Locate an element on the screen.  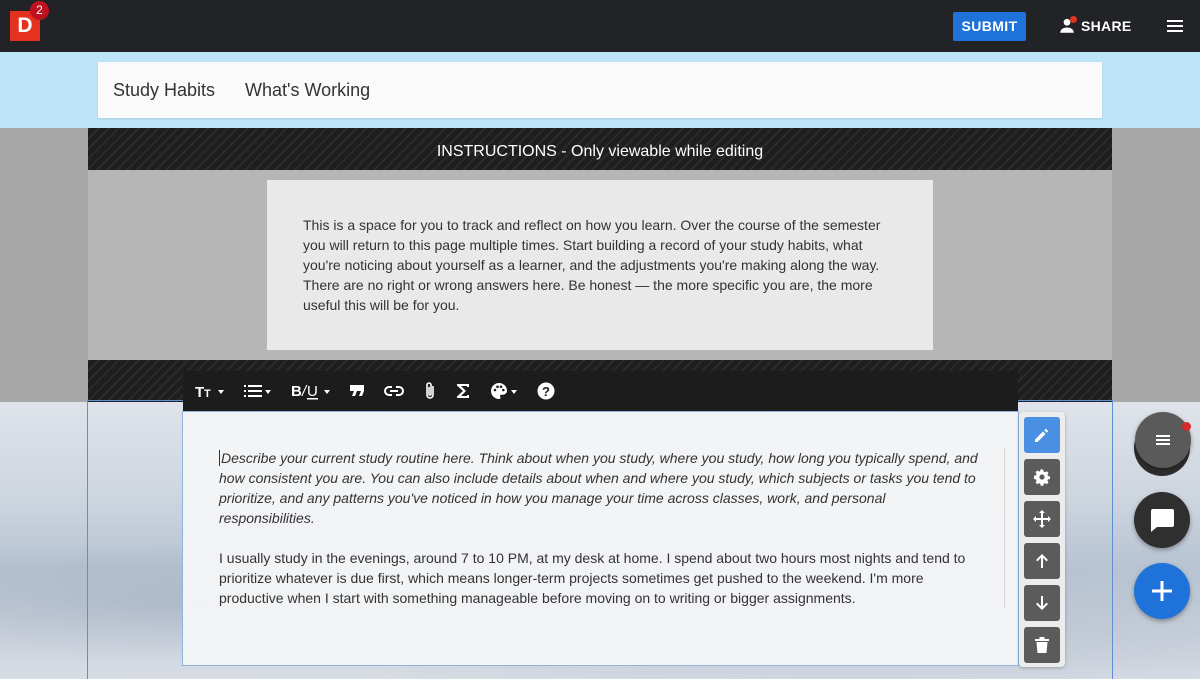
help-icon: ? is located at coordinates (546, 391).